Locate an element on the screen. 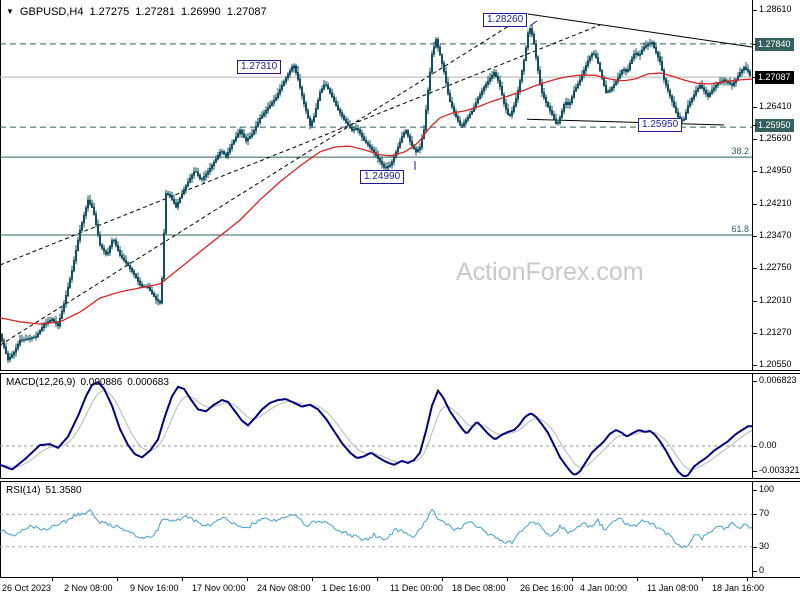 This screenshot has width=800, height=600. price-callout-swing-high: 1.27310 is located at coordinates (259, 67).